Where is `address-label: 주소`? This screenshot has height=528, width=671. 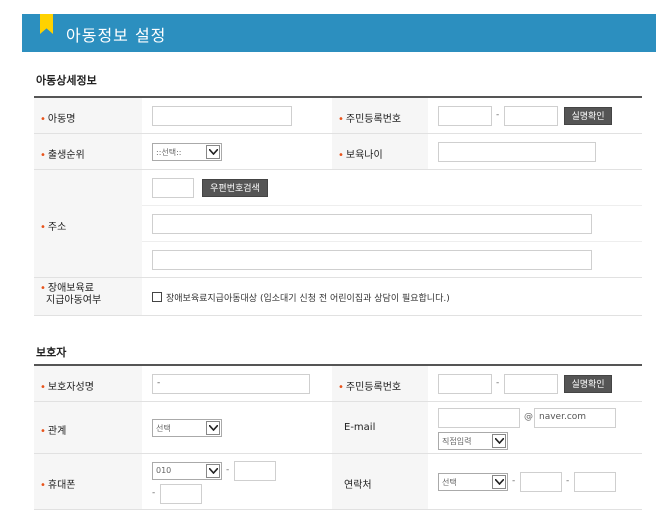 address-label: 주소 is located at coordinates (57, 227).